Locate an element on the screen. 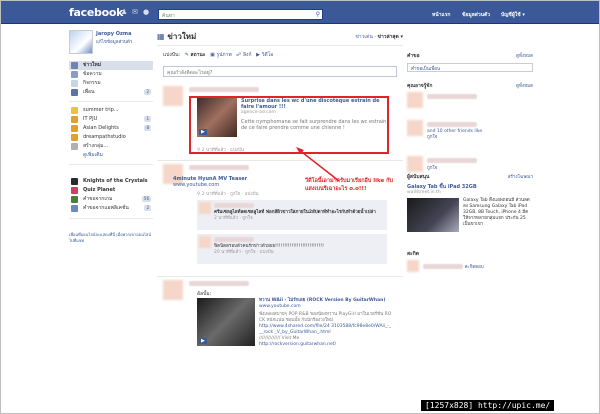  annotation-arrow is located at coordinates (318, 164).